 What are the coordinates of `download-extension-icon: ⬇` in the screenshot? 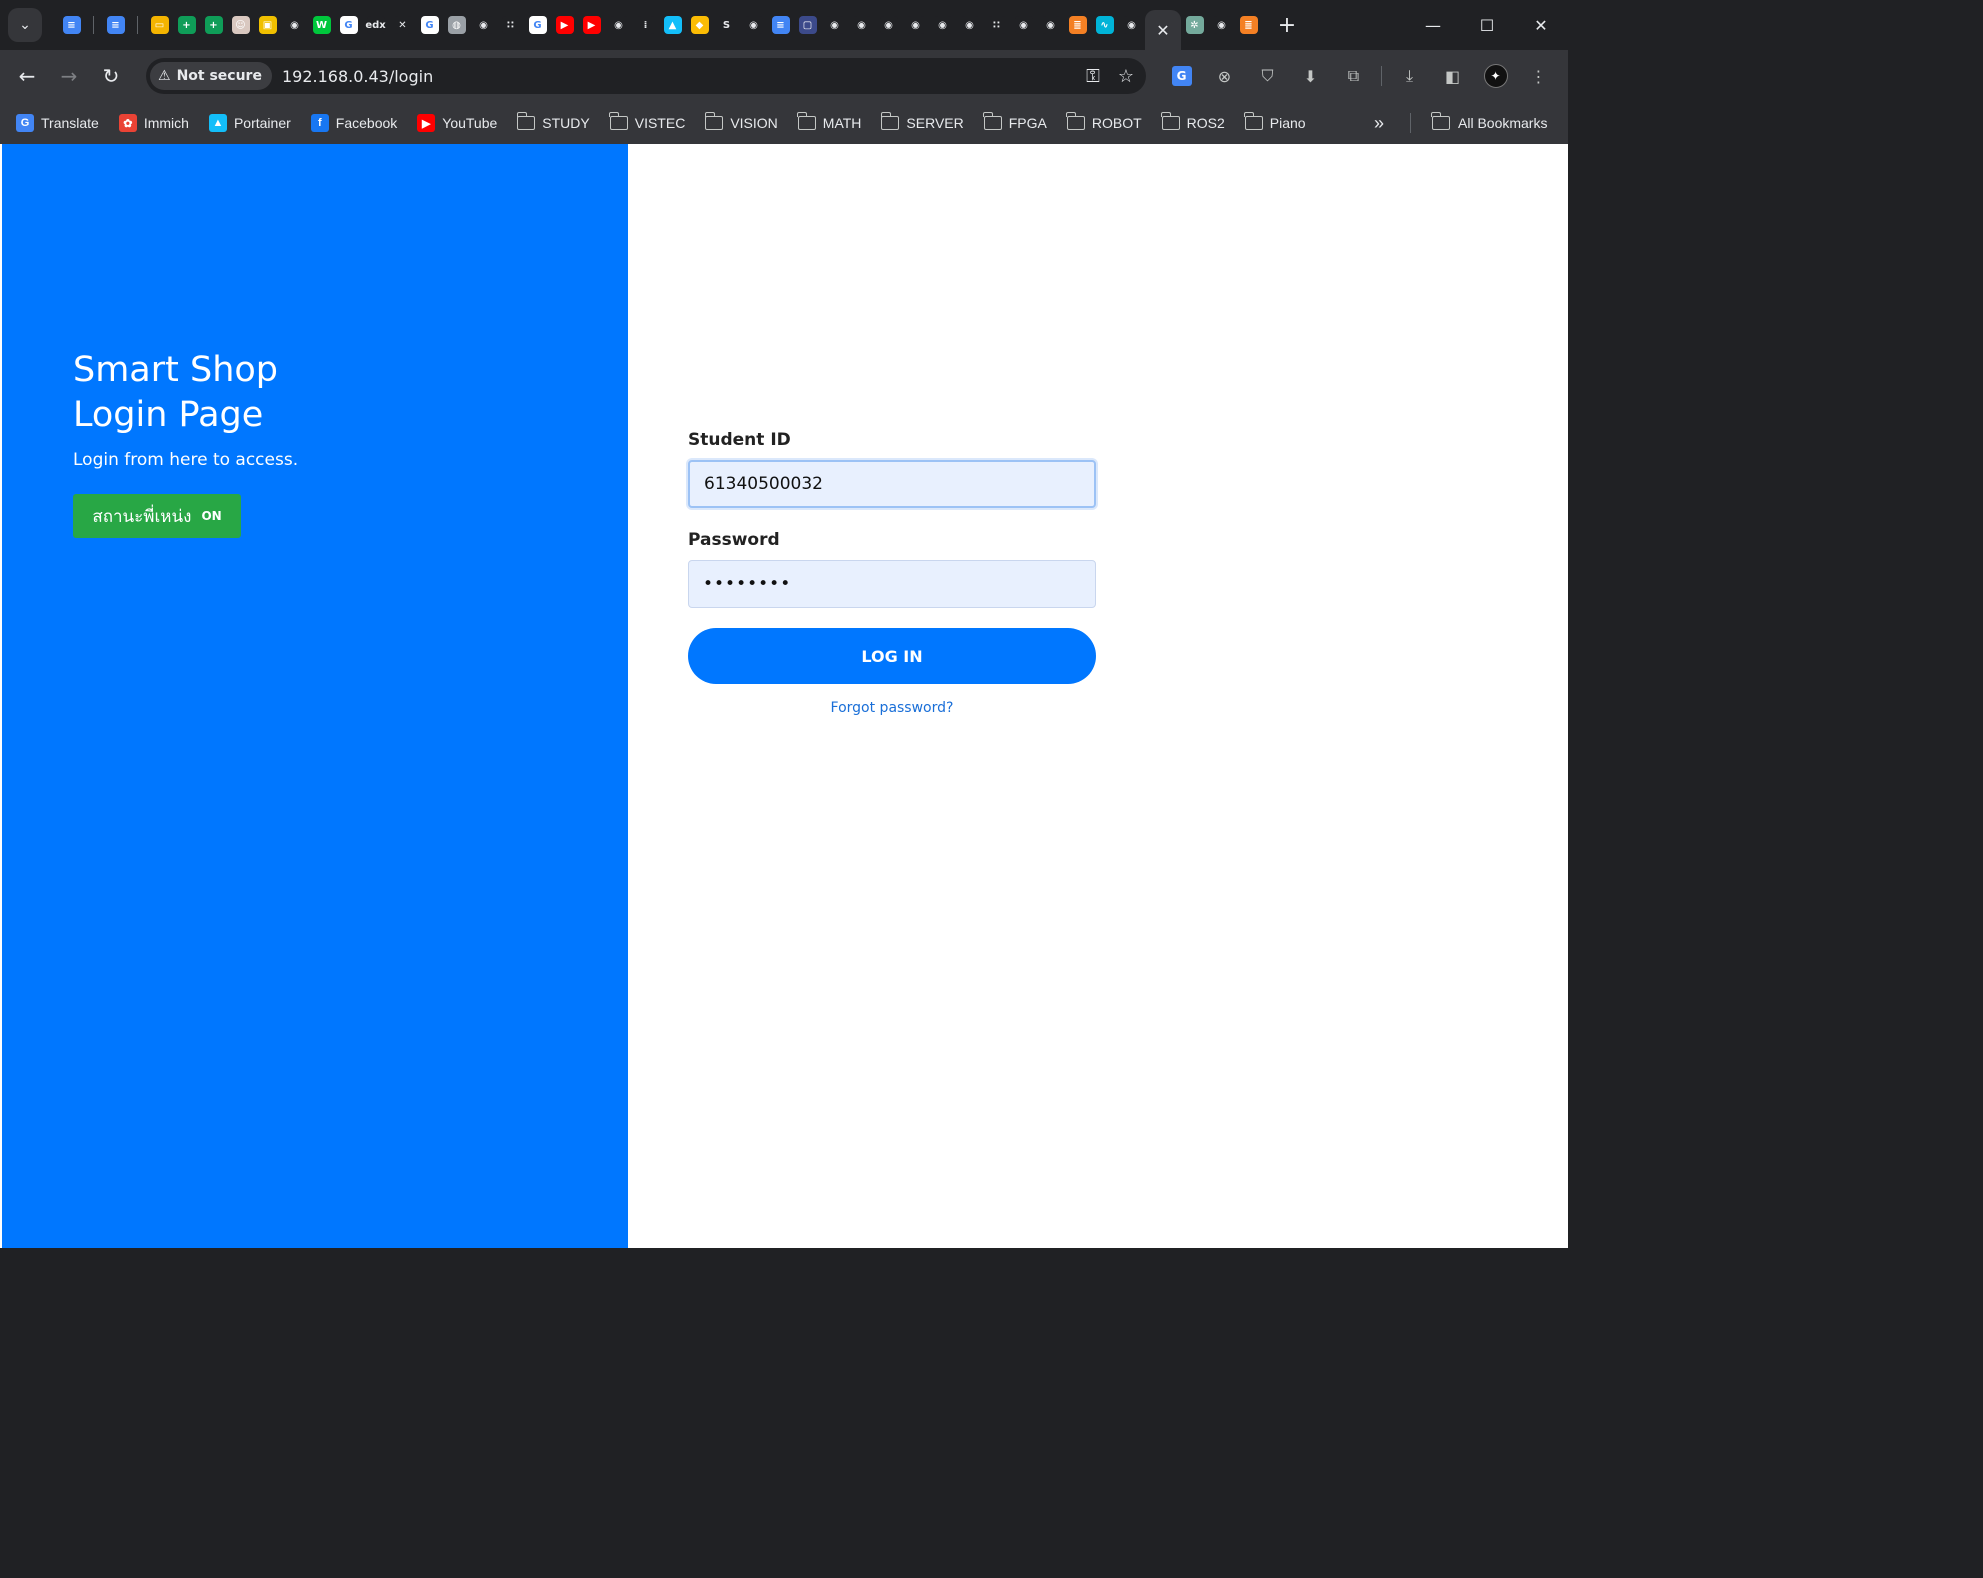 It's located at (1310, 76).